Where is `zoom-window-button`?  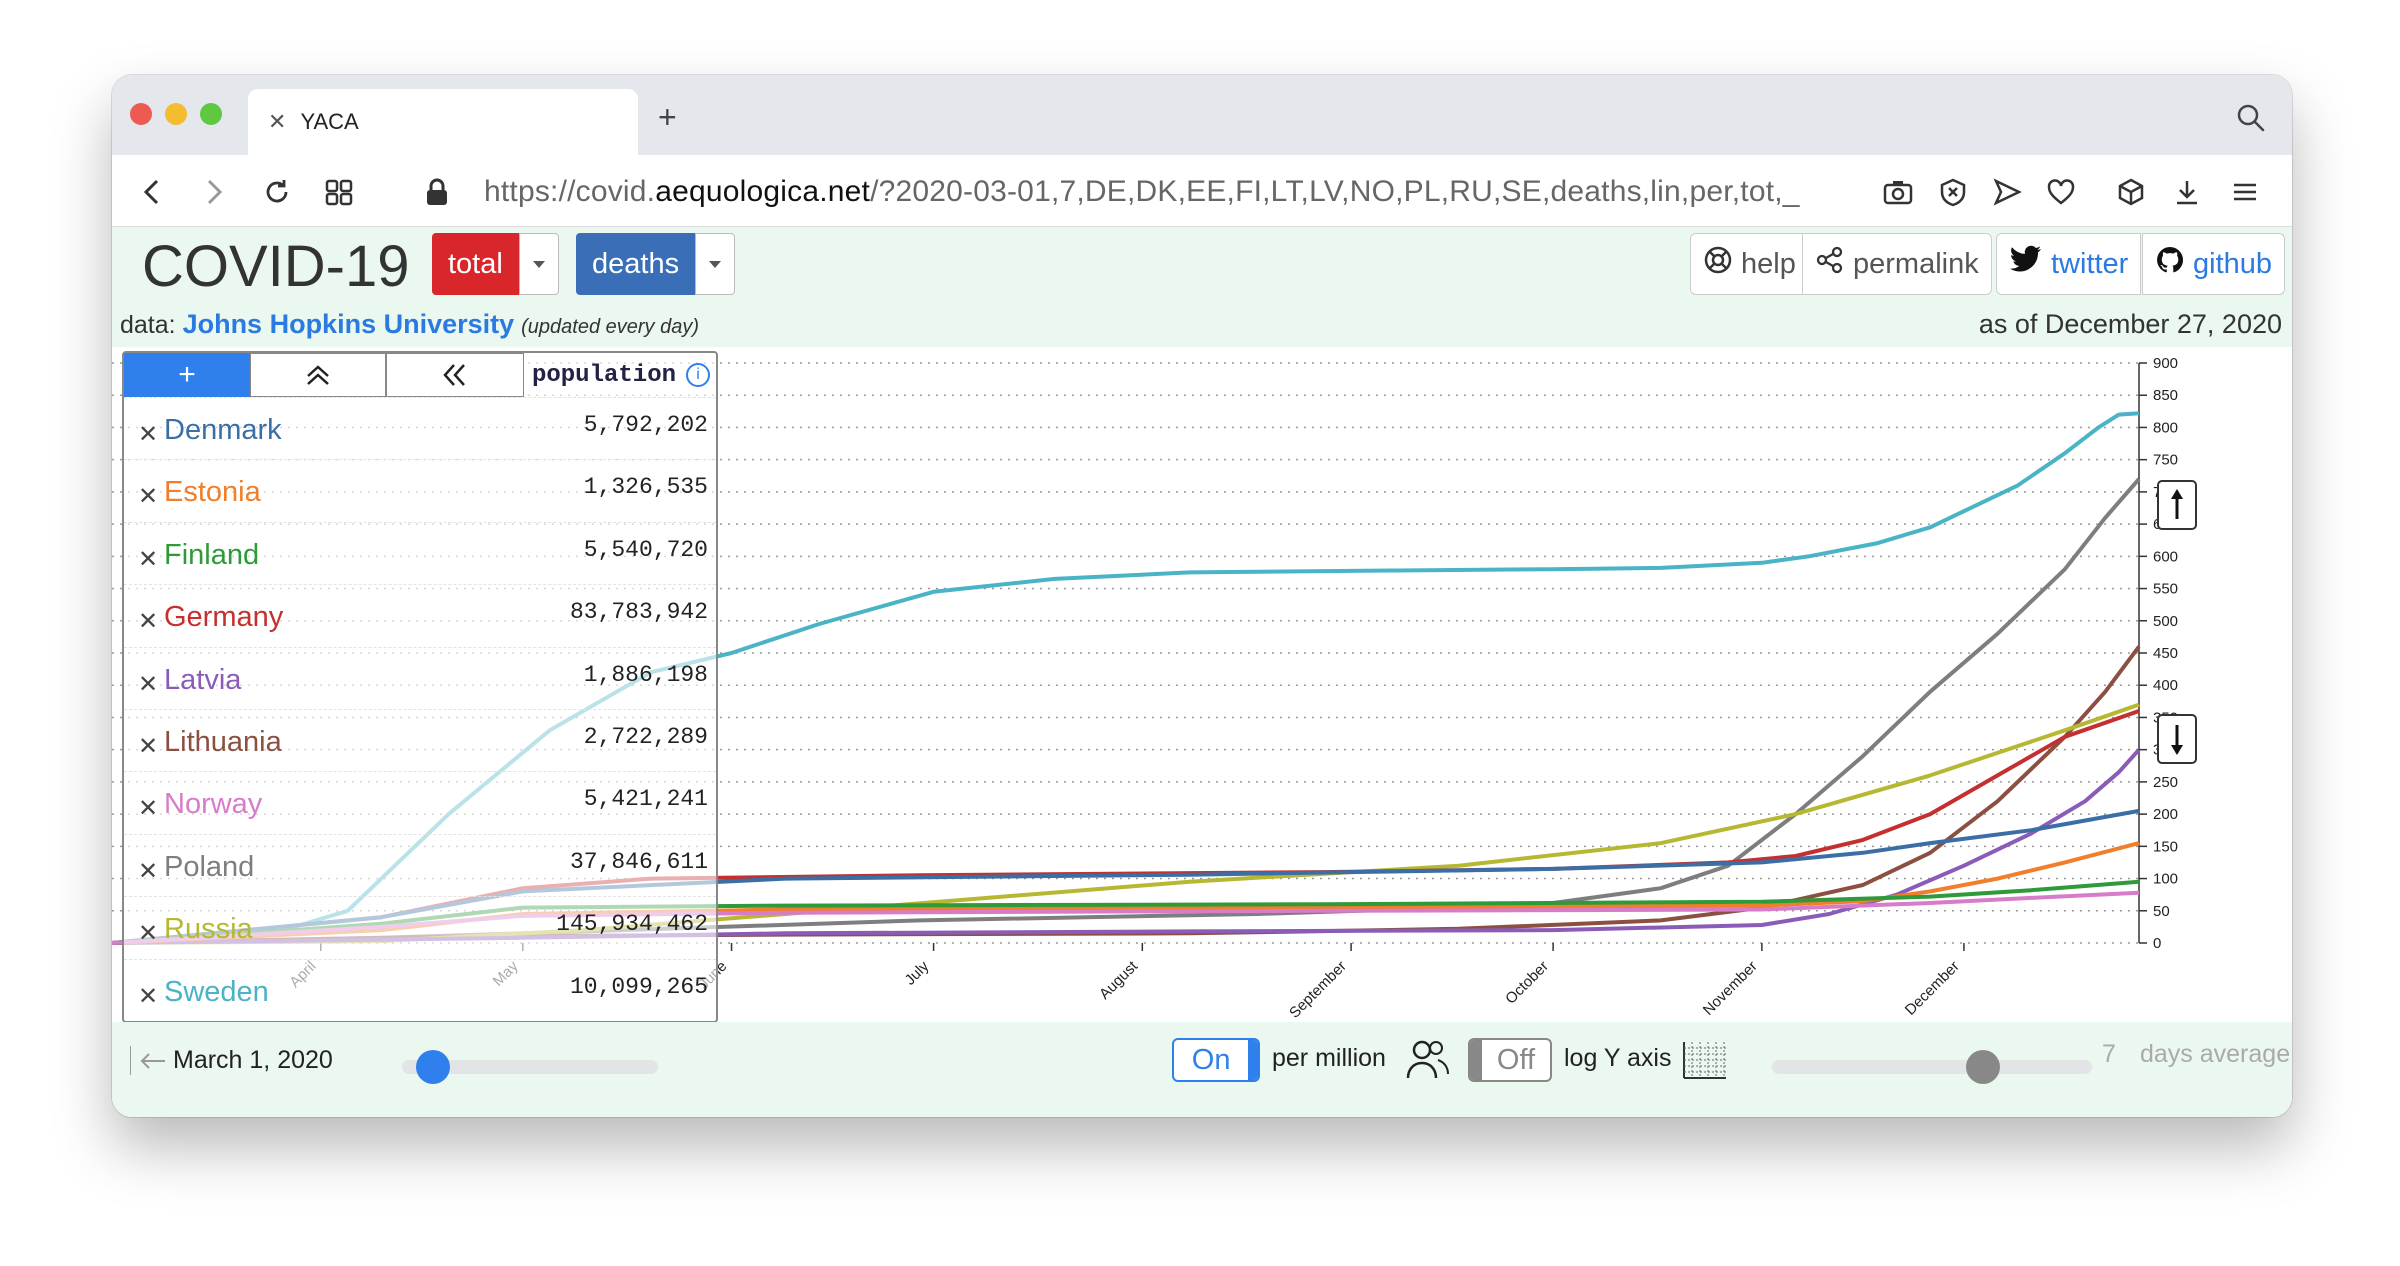 zoom-window-button is located at coordinates (211, 114).